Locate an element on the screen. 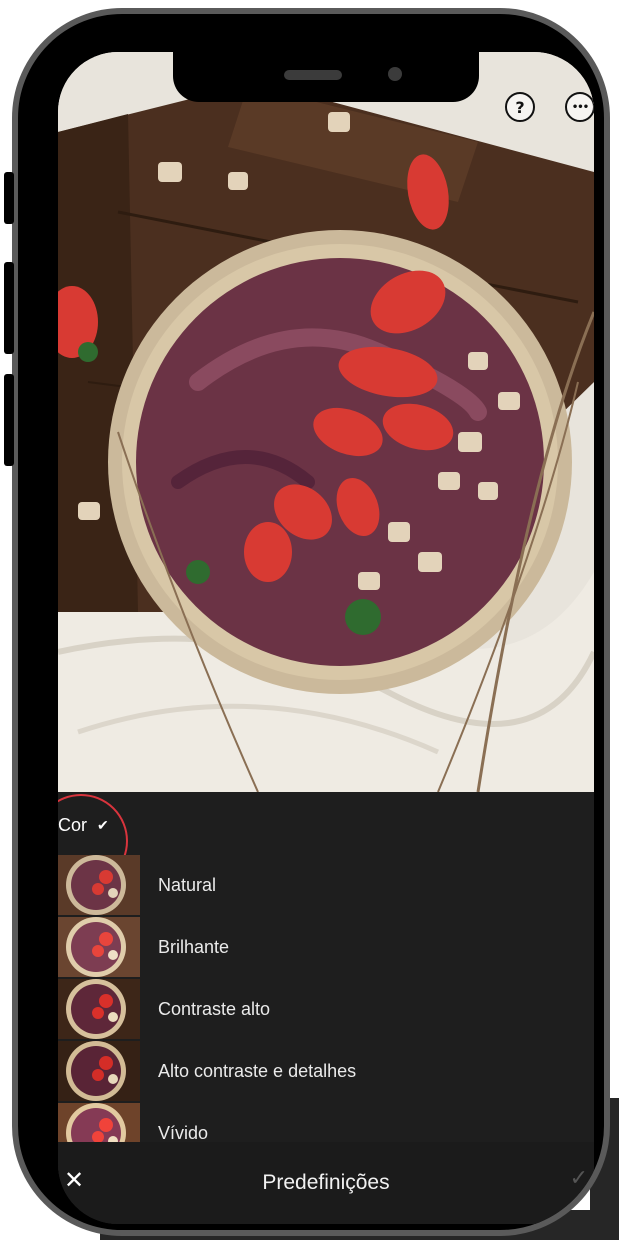 The width and height of the screenshot is (619, 1240). more-icon-glyph: ••• is located at coordinates (580, 107).